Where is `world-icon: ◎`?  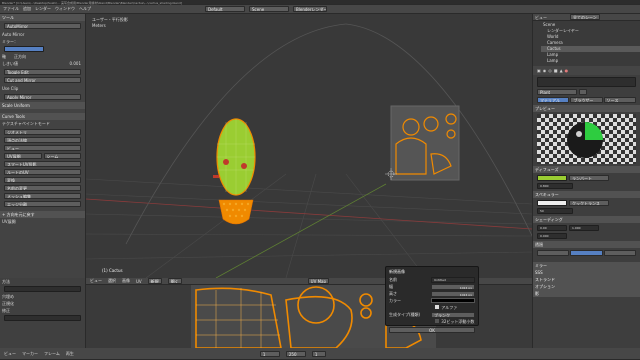
world-icon: ◎ is located at coordinates (550, 70).